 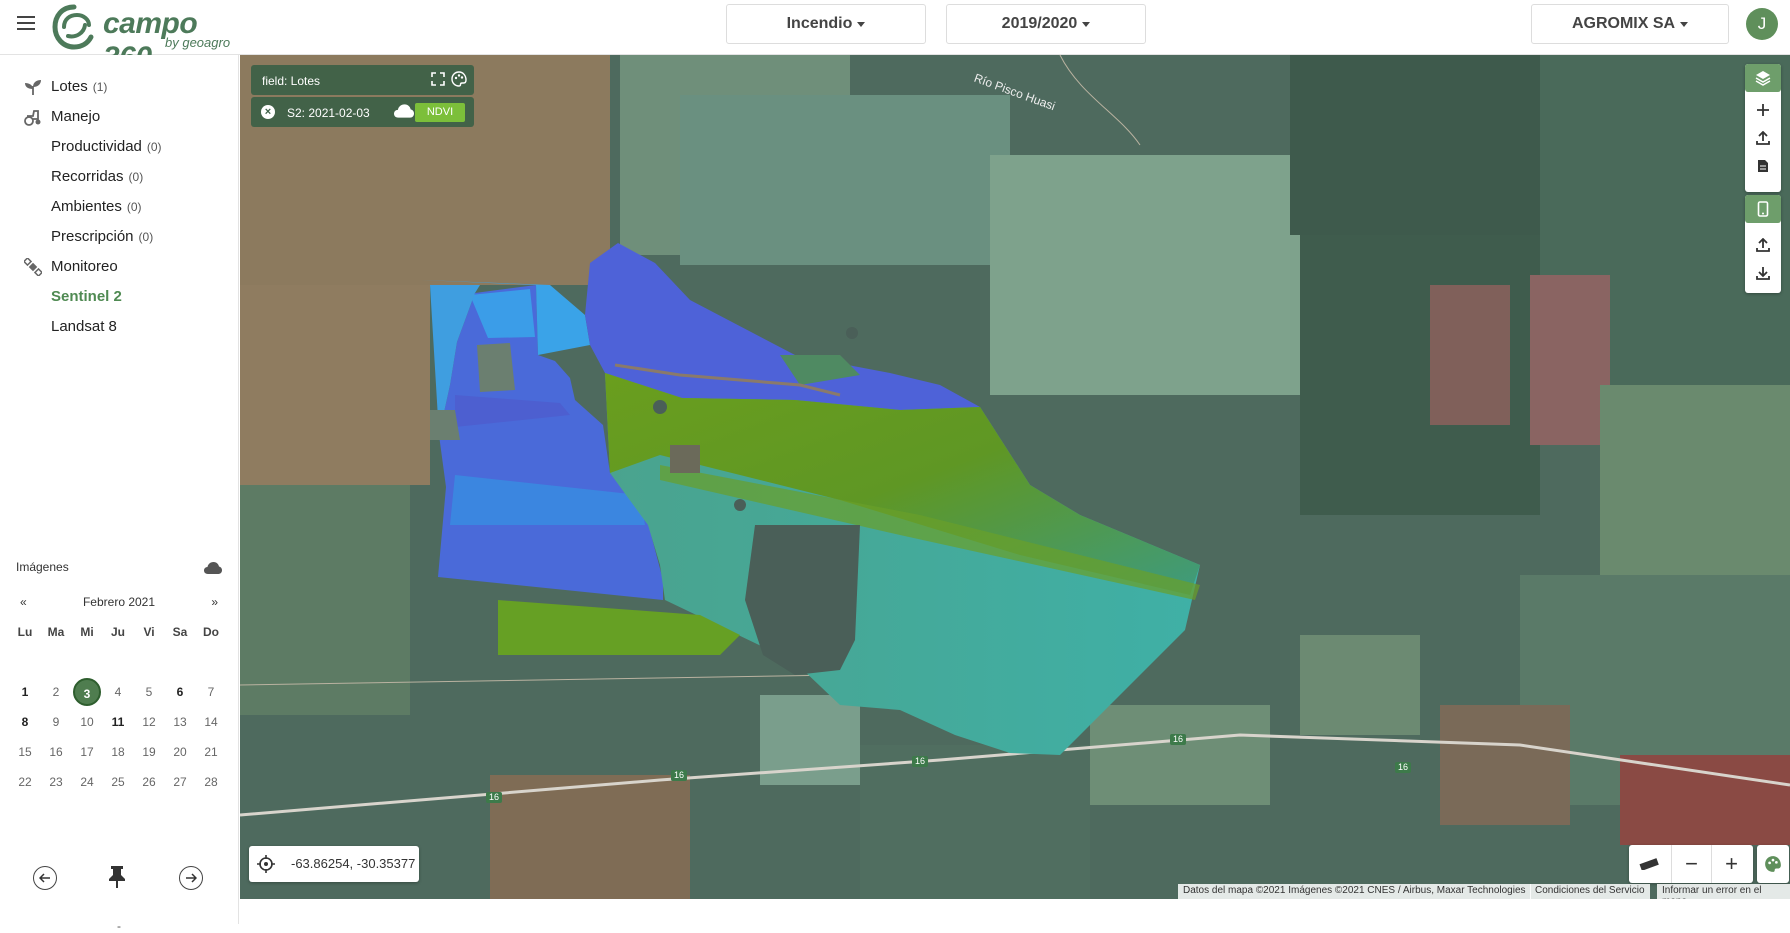 I want to click on calendar-day: 1, so click(x=25, y=692).